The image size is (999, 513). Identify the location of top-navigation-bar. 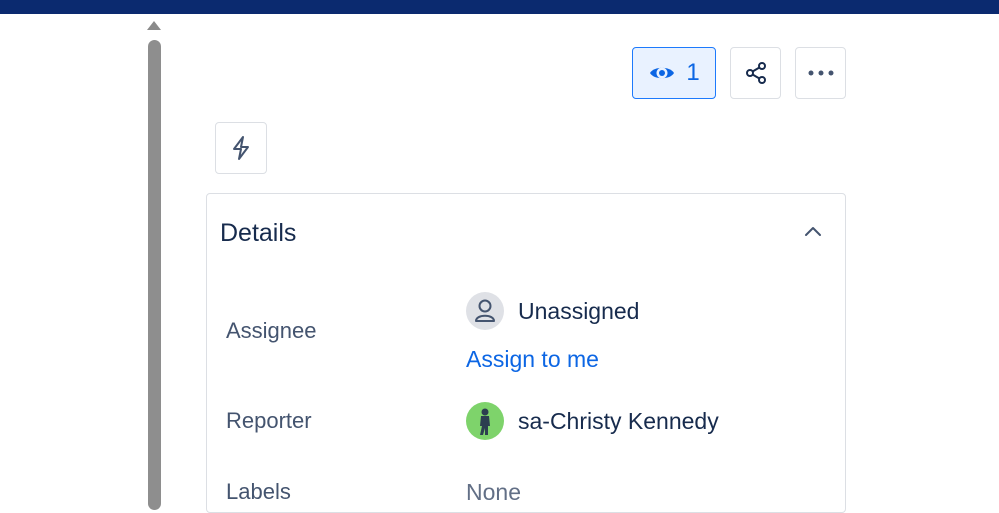
(499, 7).